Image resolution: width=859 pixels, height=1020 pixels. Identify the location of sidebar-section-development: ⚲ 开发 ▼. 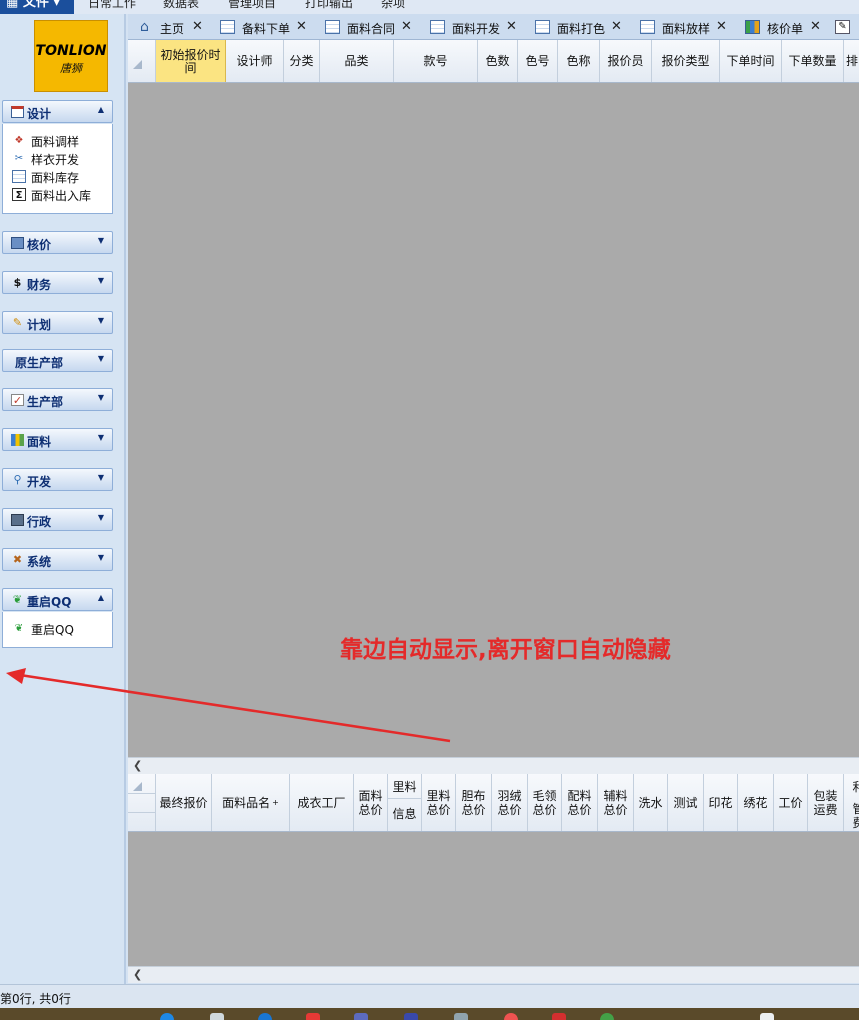
(57, 479).